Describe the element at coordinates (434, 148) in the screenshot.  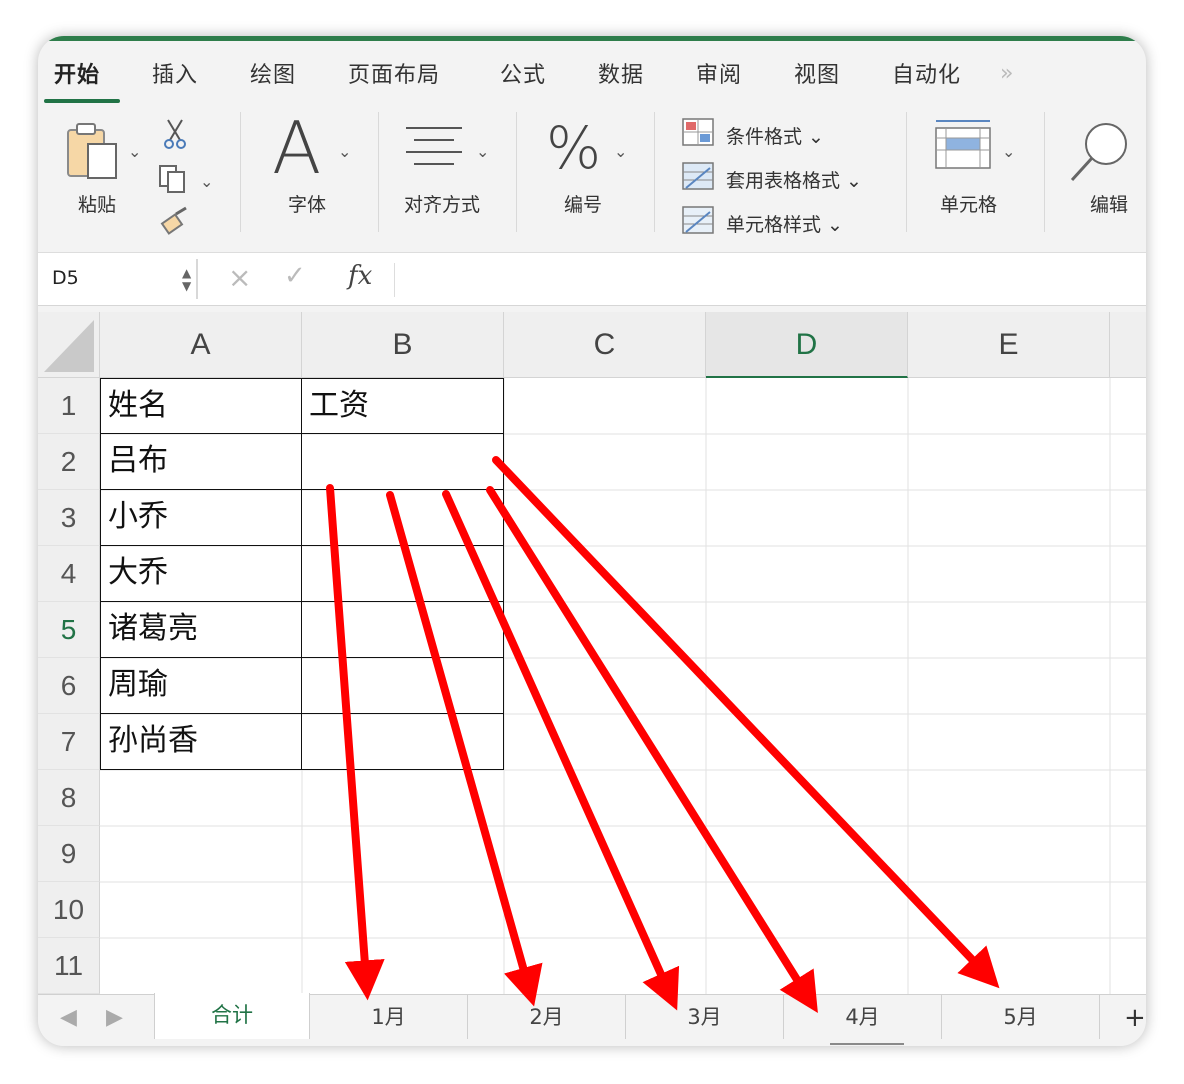
I see `alignment-icon` at that location.